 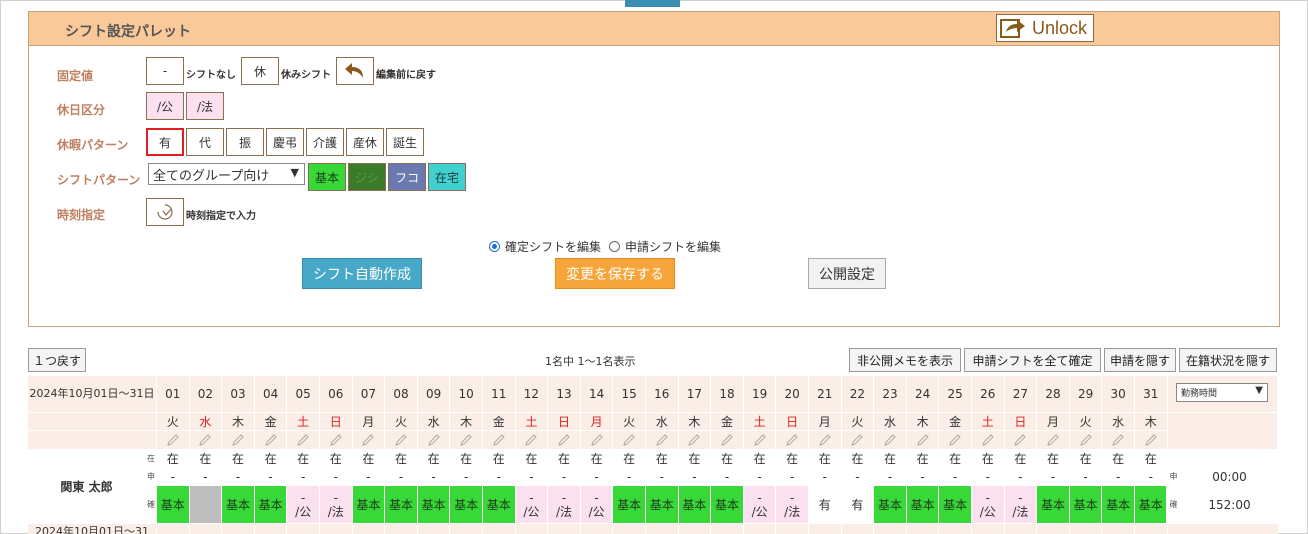 What do you see at coordinates (260, 71) in the screenshot?
I see `rest-shift-button: 休` at bounding box center [260, 71].